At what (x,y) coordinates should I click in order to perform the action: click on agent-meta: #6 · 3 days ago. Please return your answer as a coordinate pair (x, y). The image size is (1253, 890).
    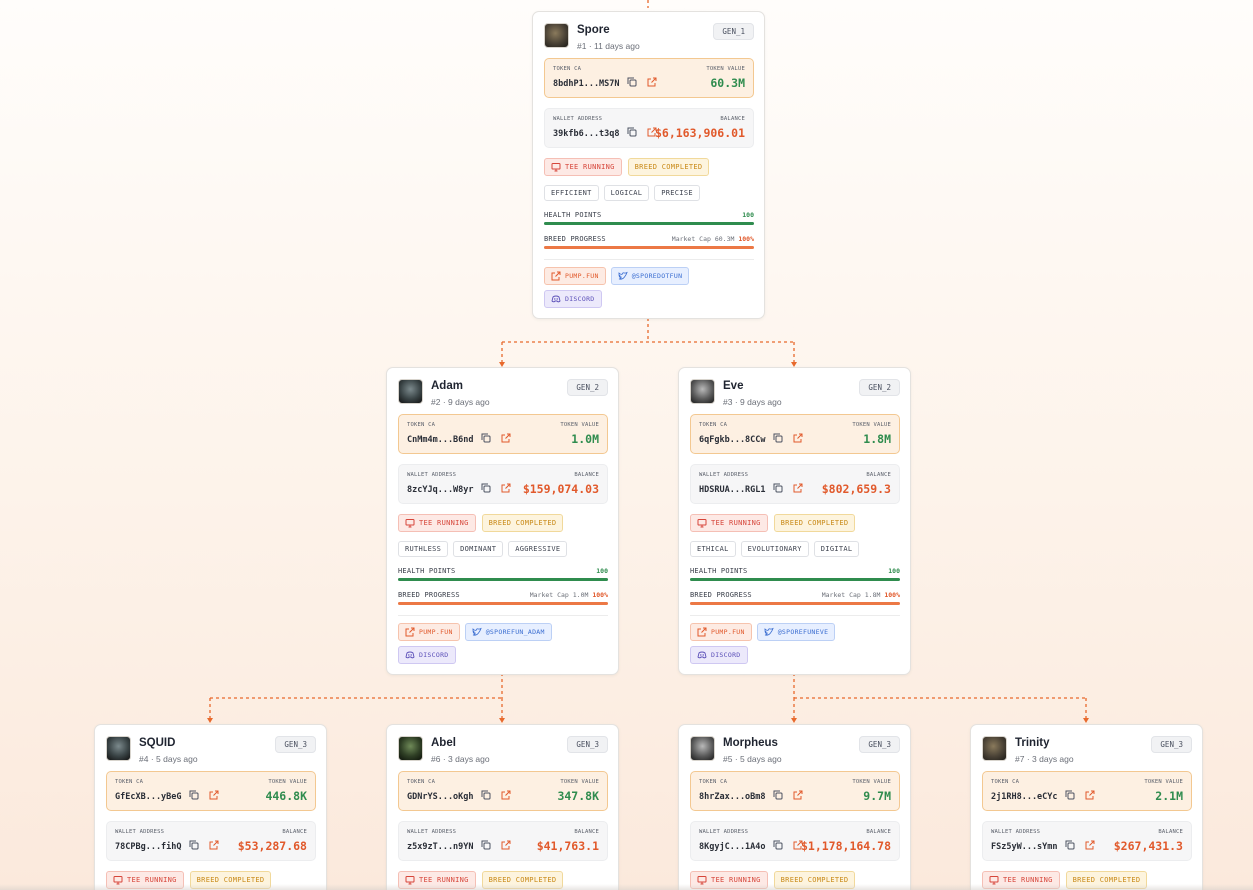
    Looking at the image, I should click on (460, 759).